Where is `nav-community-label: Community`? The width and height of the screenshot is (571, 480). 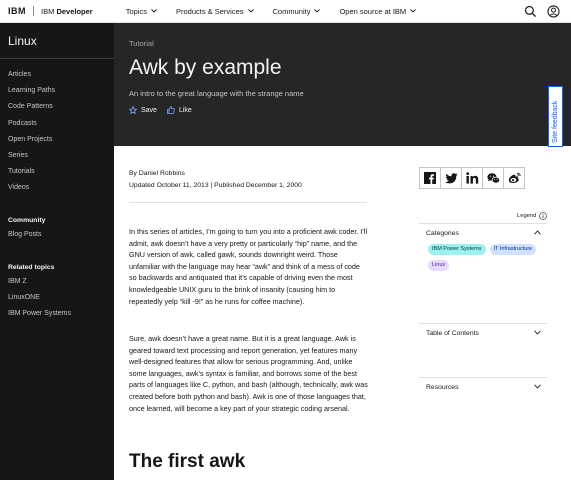
nav-community-label: Community is located at coordinates (291, 11).